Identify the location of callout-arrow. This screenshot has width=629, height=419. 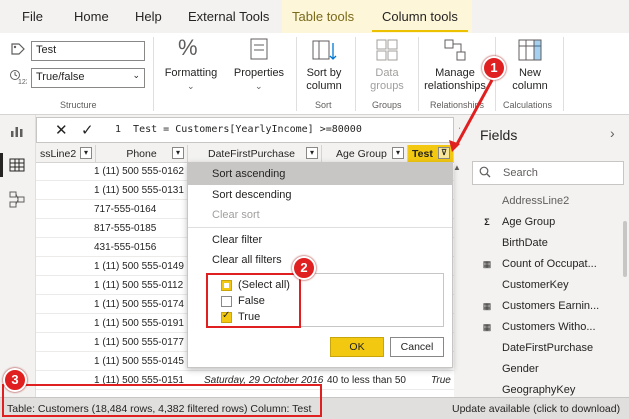
(471, 115).